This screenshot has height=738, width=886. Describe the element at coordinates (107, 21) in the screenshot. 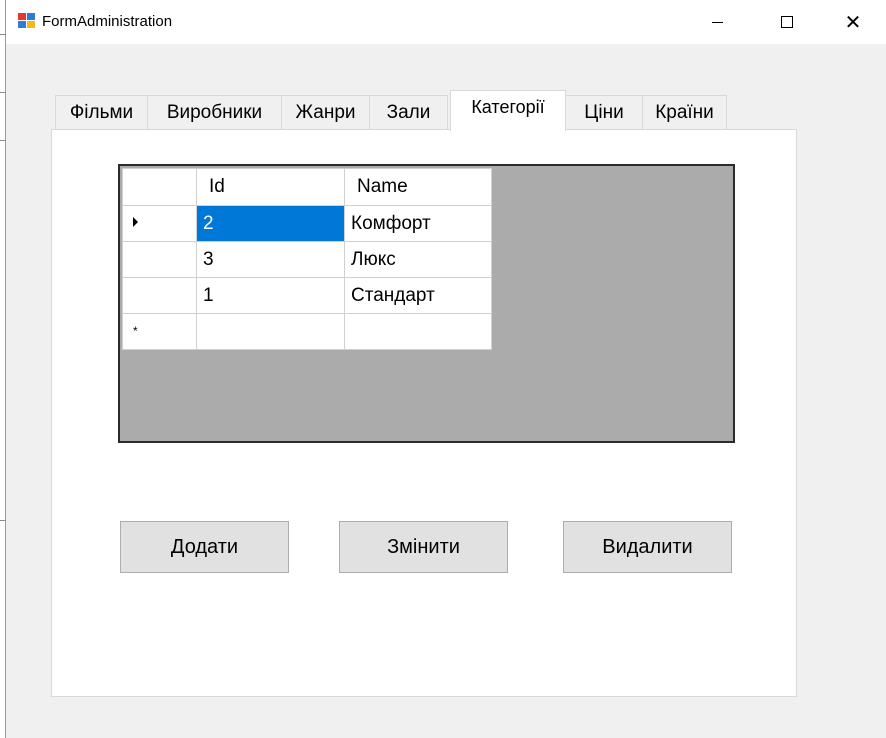

I see `window-title: FormAdministration` at that location.